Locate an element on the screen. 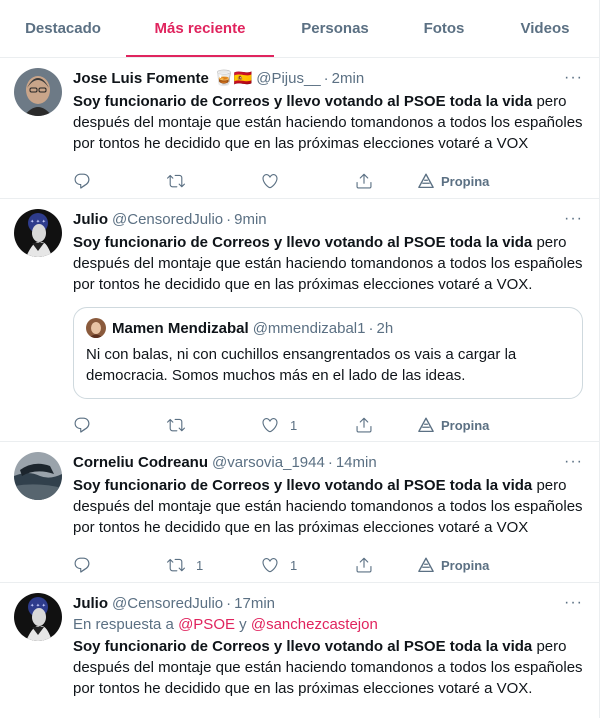 The width and height of the screenshot is (600, 718). retweet-button: 1 is located at coordinates (214, 565).